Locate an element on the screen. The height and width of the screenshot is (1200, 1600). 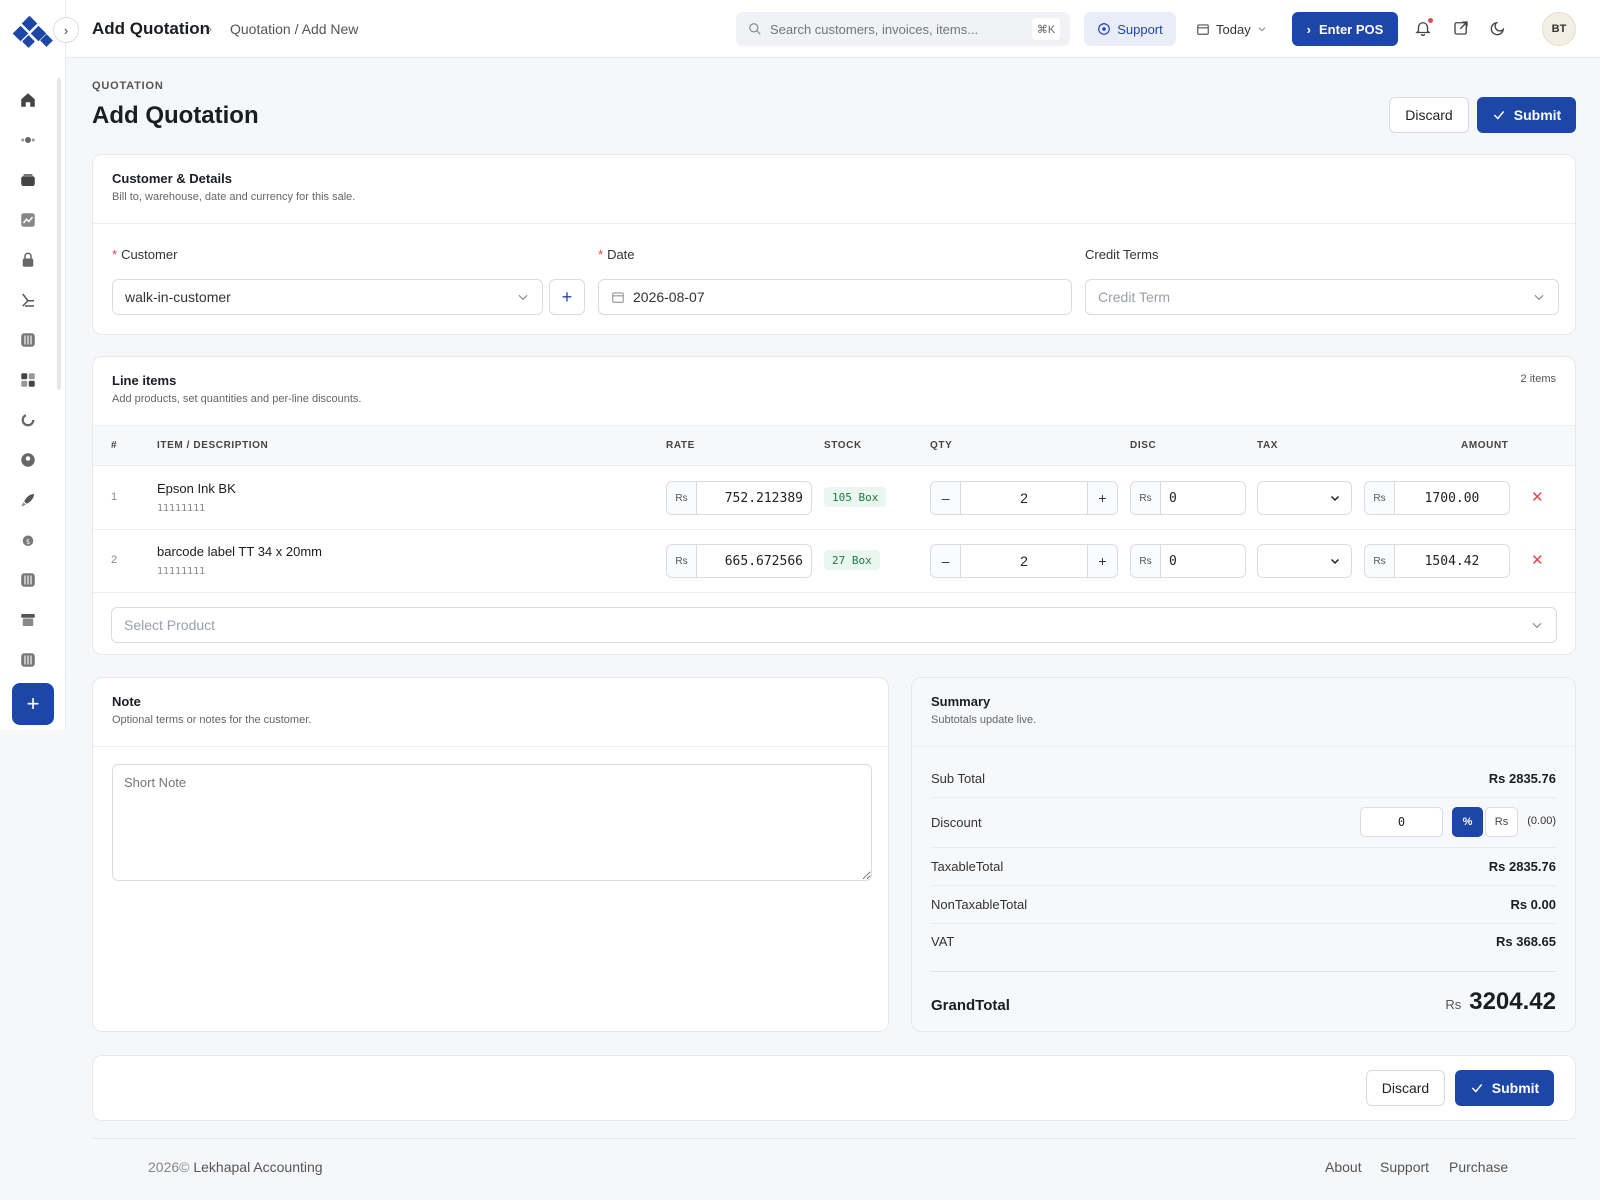
sidebar-item-settings is located at coordinates (28, 340).